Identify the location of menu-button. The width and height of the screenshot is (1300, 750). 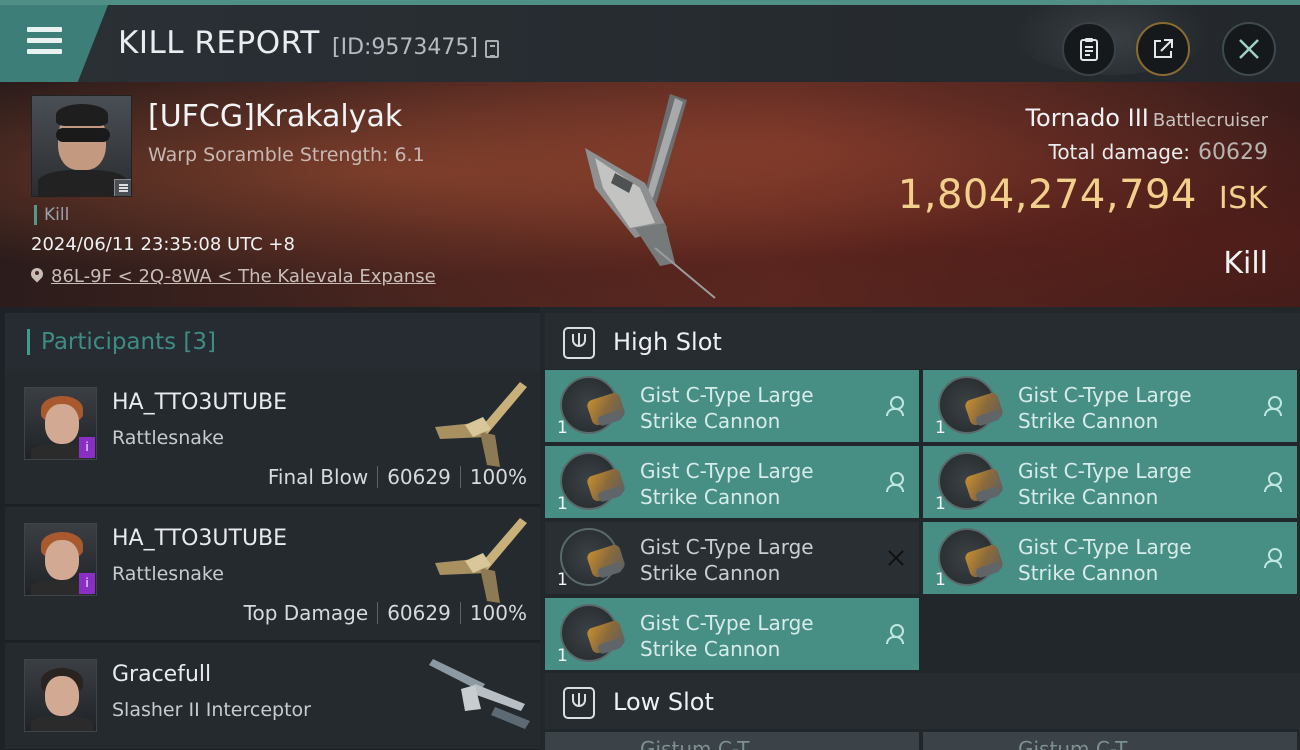
(54, 43).